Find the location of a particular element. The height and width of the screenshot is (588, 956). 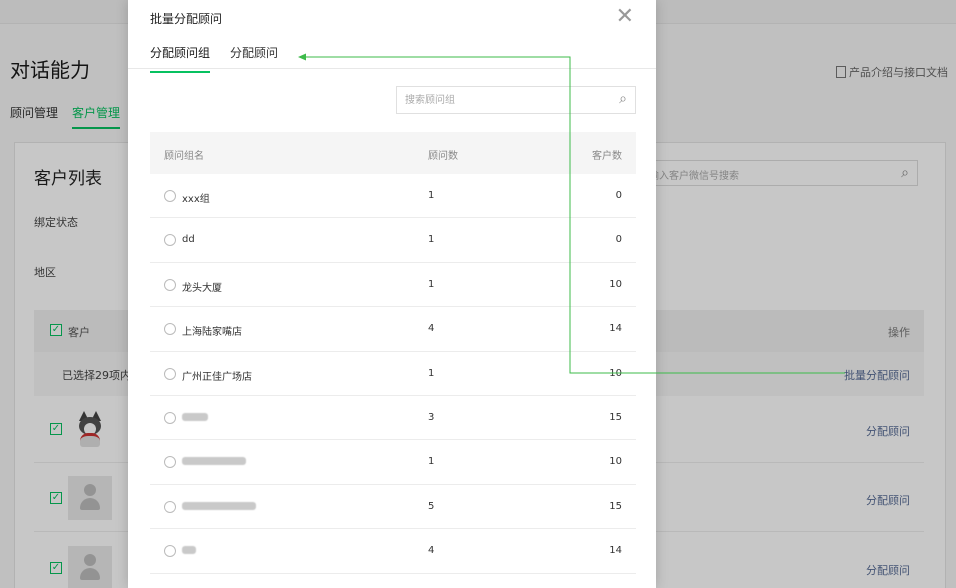

group-search-field: ⌕ is located at coordinates (516, 100).